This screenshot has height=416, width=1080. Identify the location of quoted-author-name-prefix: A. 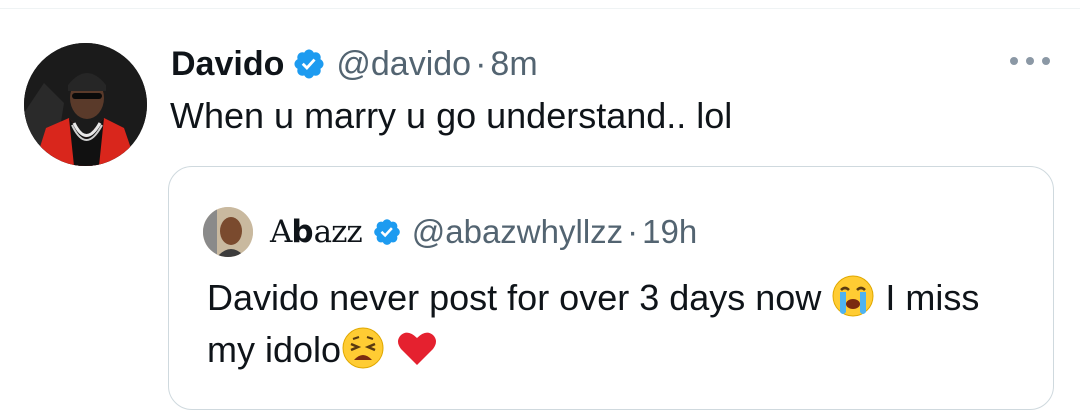
(281, 232).